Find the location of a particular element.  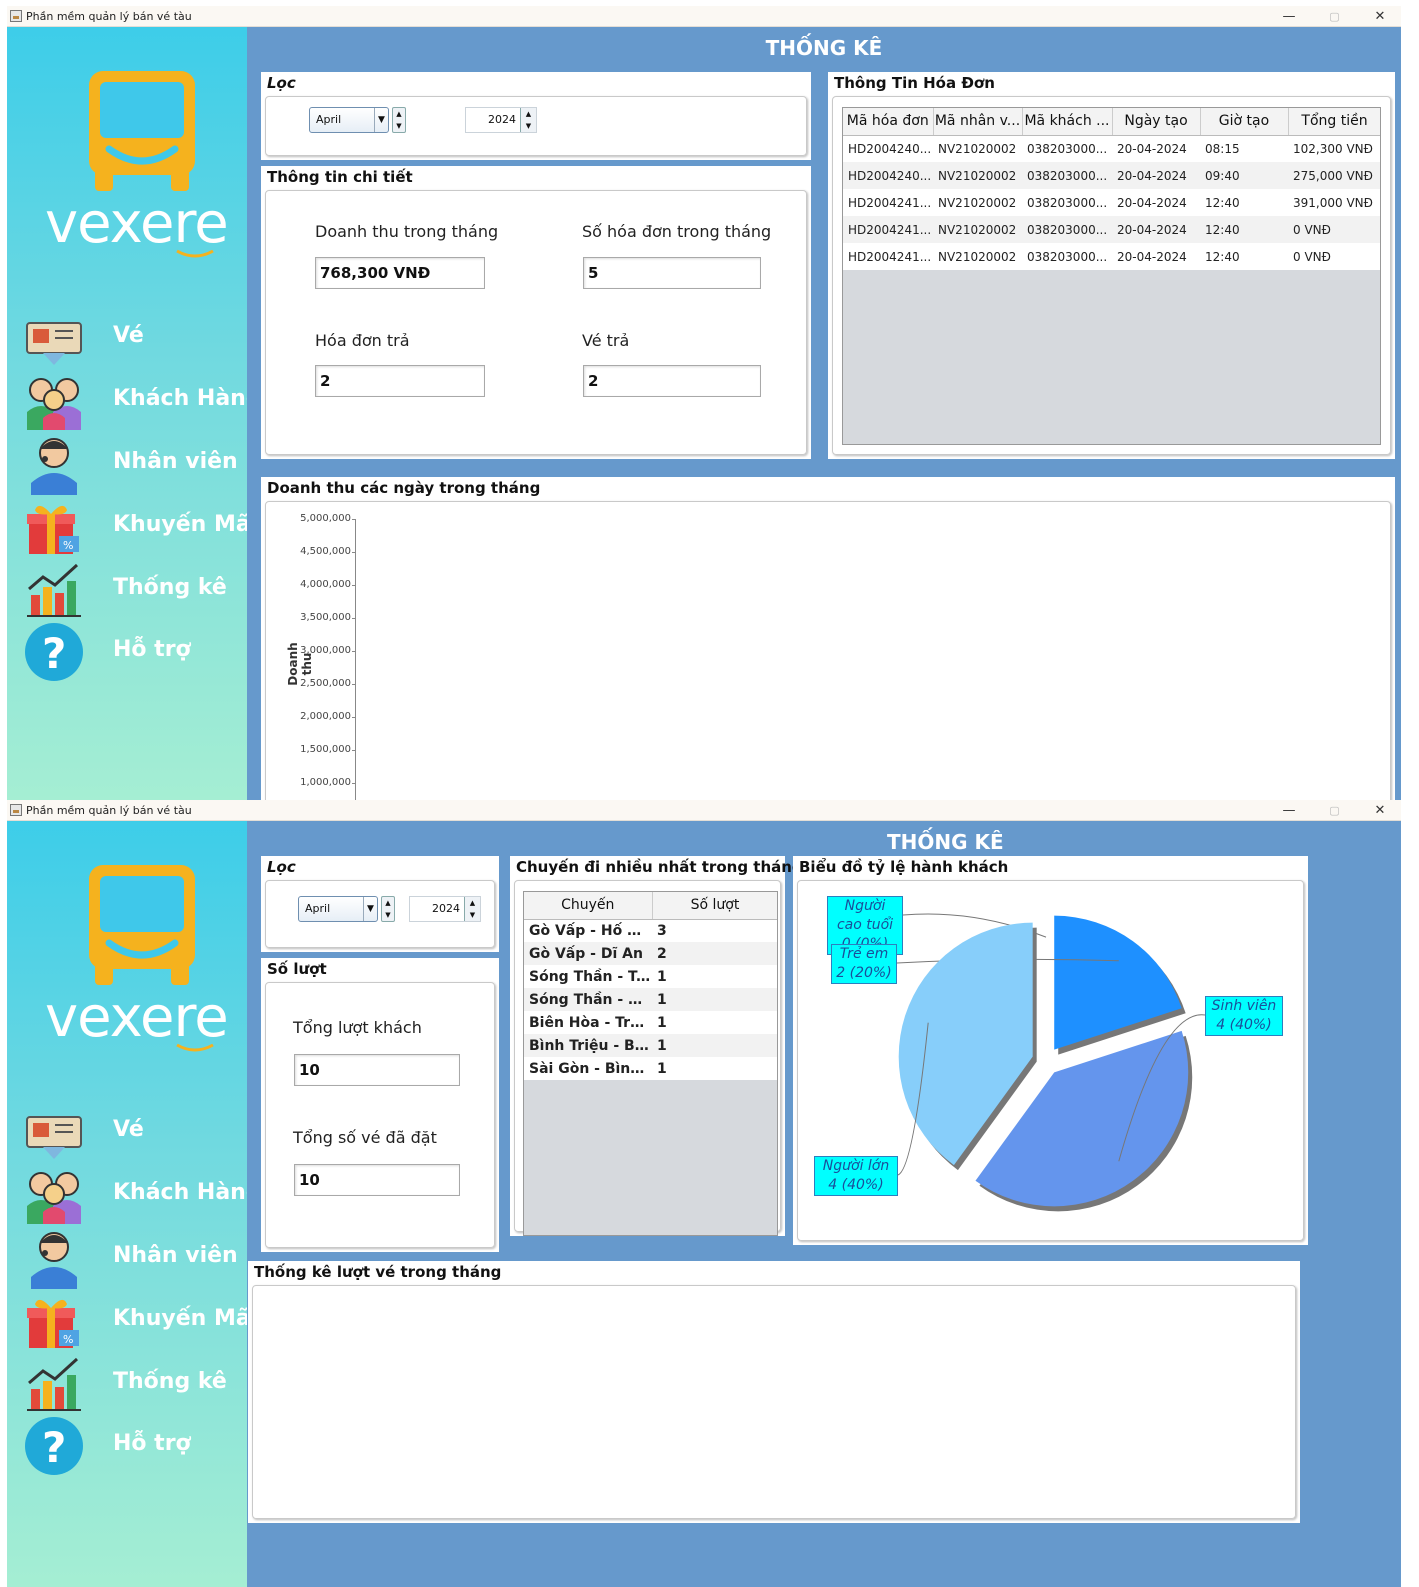

returned-ticket-field: 2 is located at coordinates (672, 381).